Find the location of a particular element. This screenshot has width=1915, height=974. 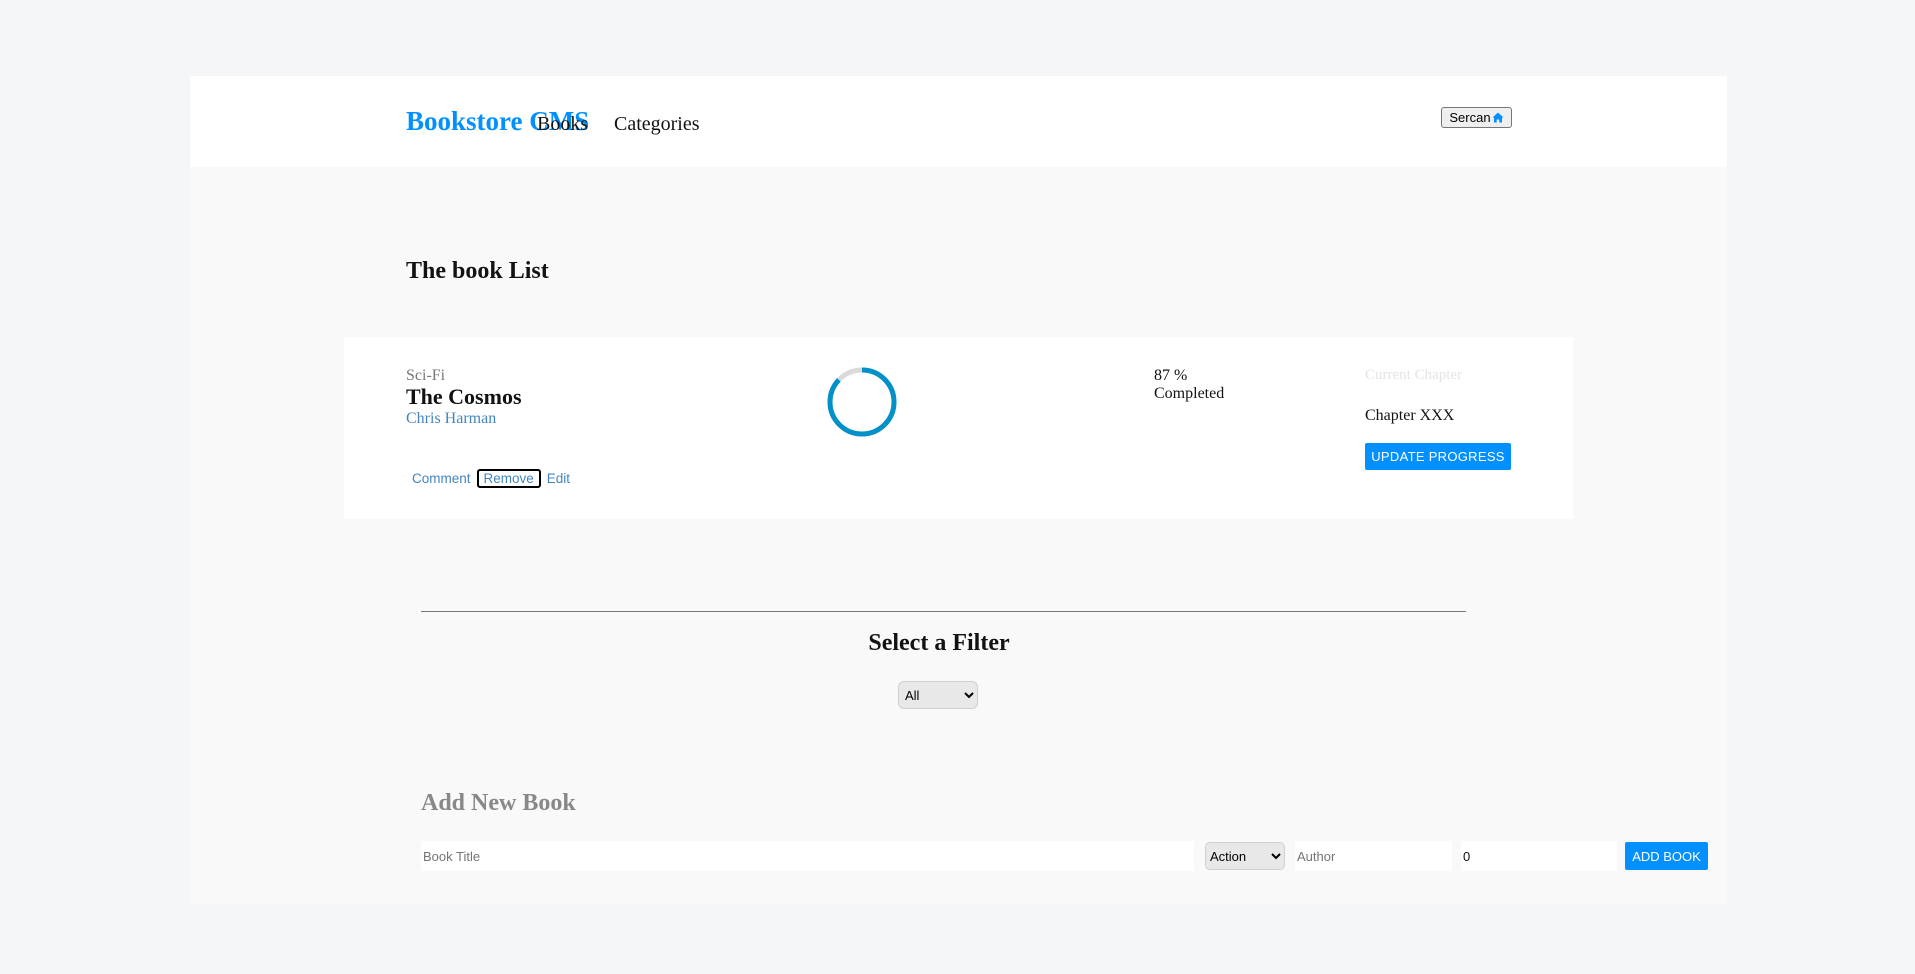

filter-heading: Select a Filter is located at coordinates (939, 643).